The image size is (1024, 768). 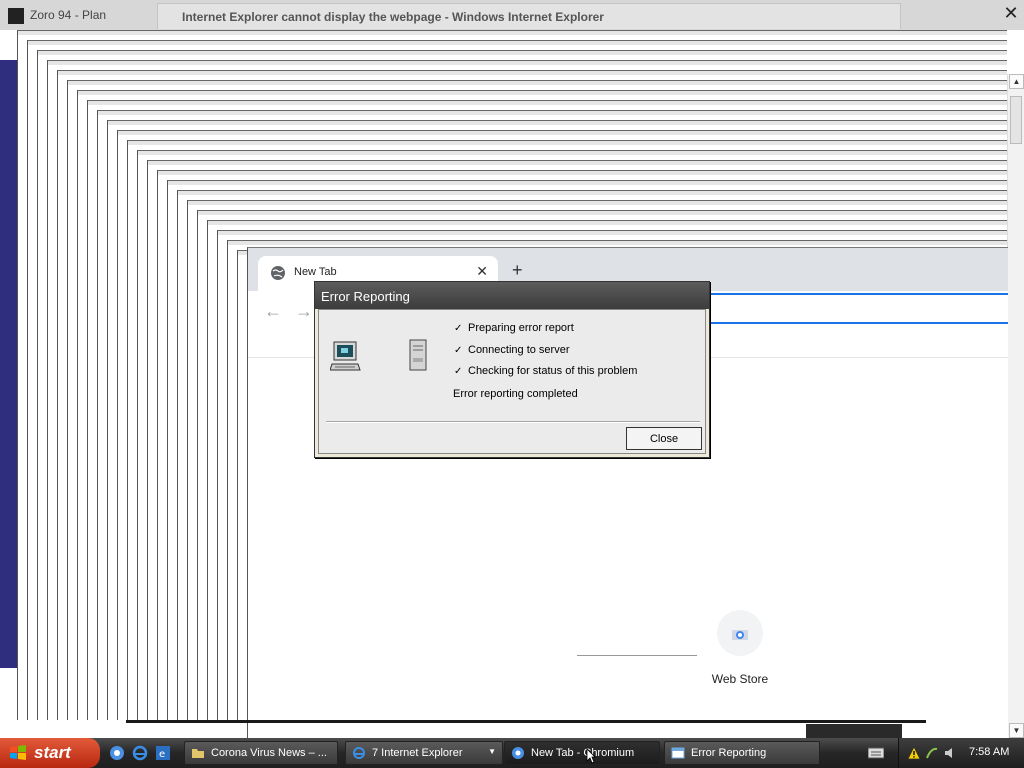 What do you see at coordinates (854, 731) in the screenshot?
I see `window-bottom-shadow` at bounding box center [854, 731].